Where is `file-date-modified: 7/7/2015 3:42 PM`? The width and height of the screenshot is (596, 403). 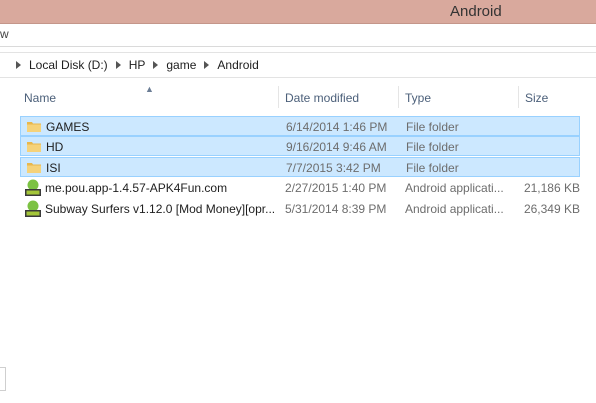
file-date-modified: 7/7/2015 3:42 PM is located at coordinates (333, 168).